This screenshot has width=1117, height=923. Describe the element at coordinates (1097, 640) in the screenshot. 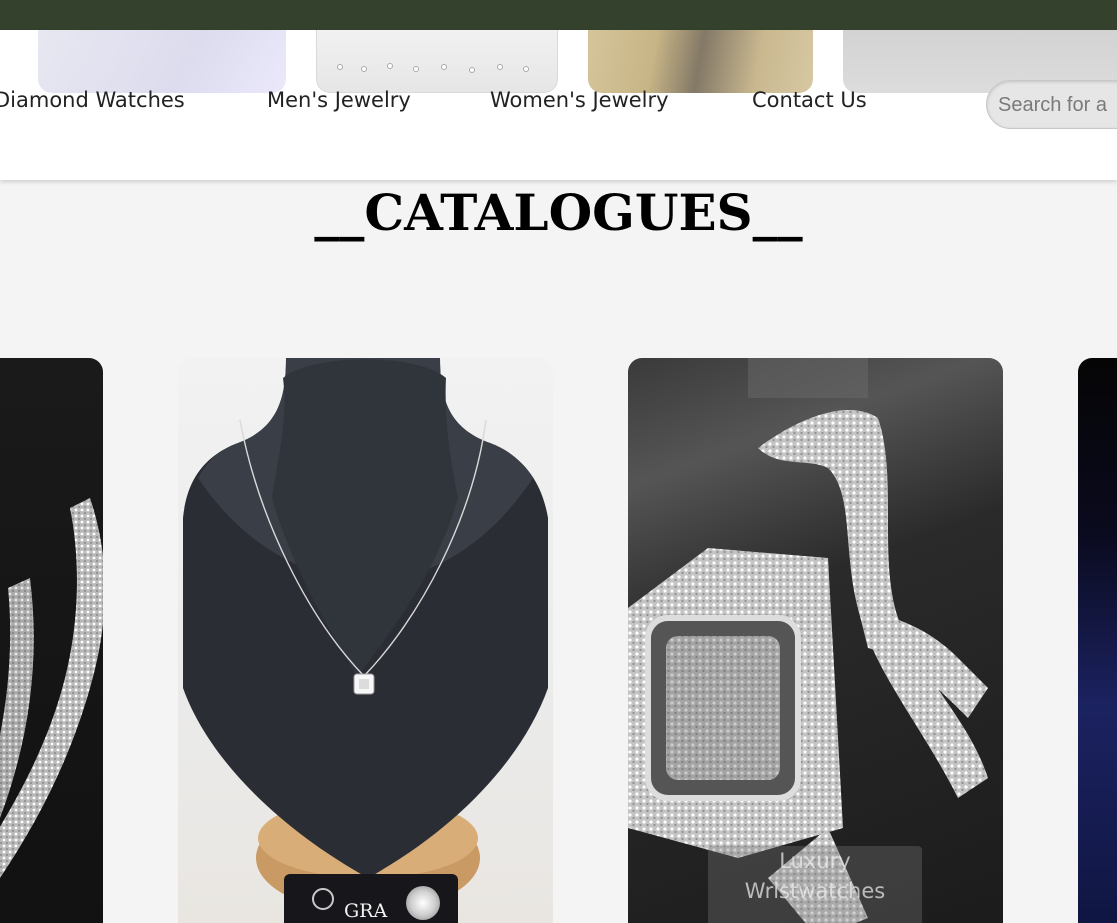

I see `catalogue-card-blue` at that location.